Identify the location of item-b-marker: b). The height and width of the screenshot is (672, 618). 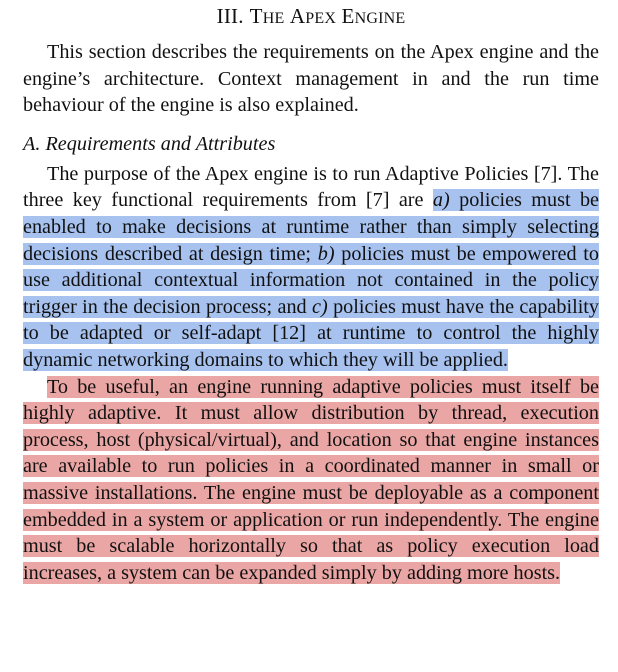
(326, 253).